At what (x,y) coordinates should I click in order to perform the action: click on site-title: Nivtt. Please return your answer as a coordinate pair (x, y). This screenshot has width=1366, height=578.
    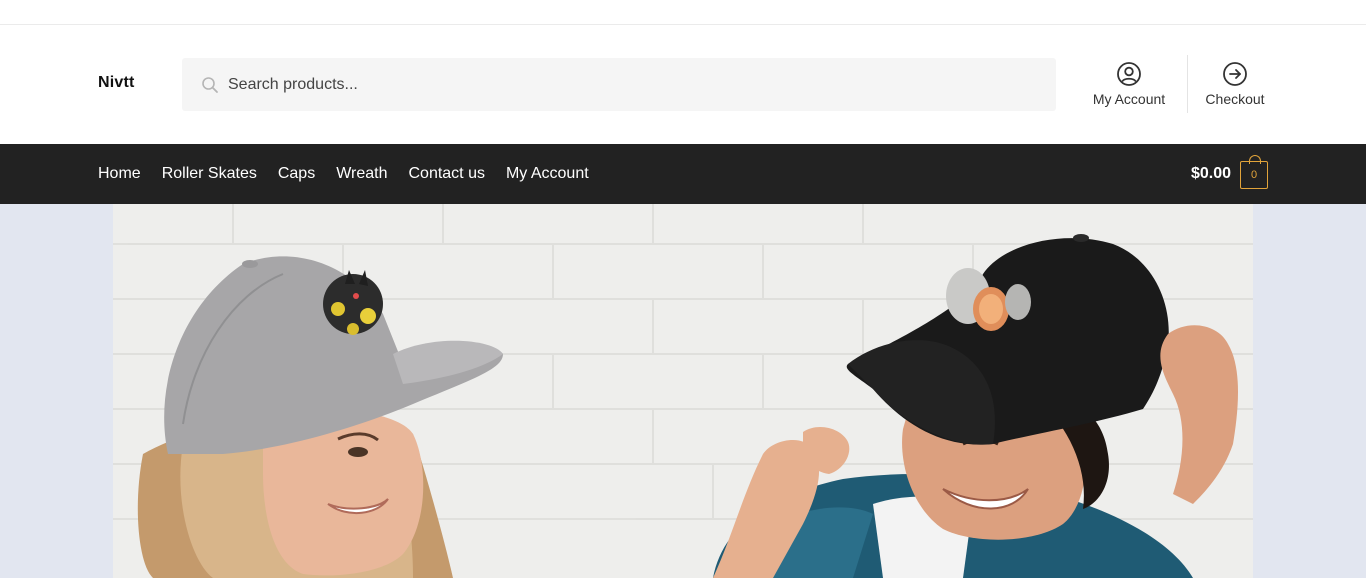
    Looking at the image, I should click on (116, 83).